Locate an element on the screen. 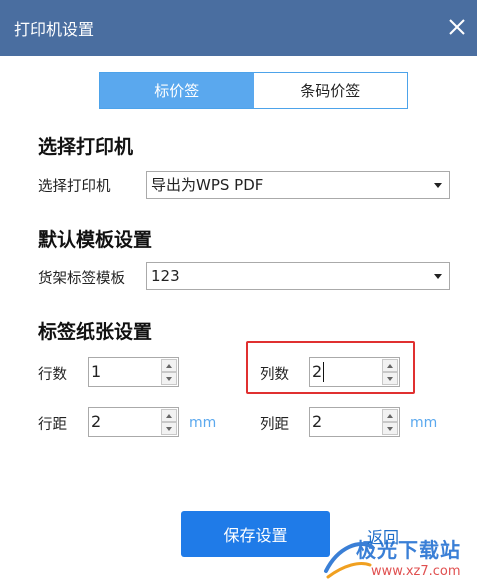 This screenshot has width=477, height=586. printer-select-label: 选择打印机 is located at coordinates (74, 187).